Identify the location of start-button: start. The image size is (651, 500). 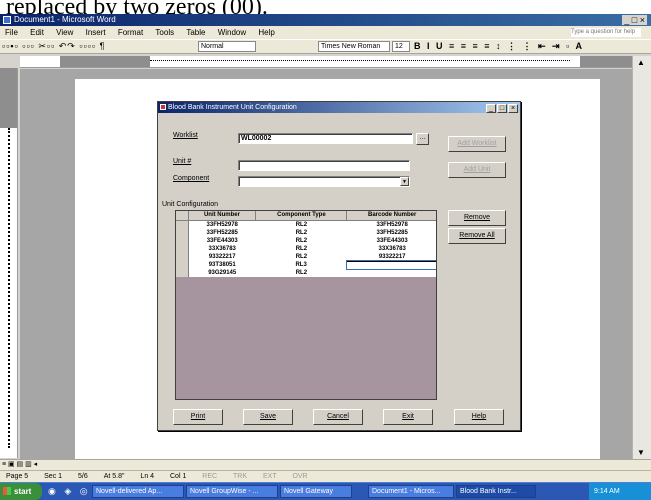
(21, 491).